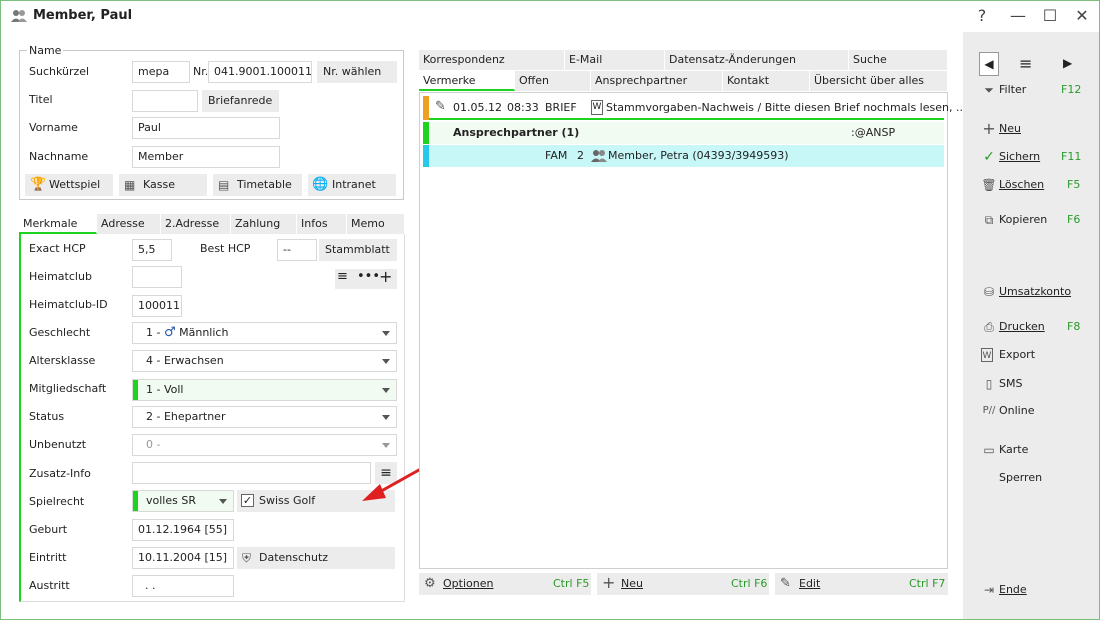 Image resolution: width=1100 pixels, height=620 pixels. Describe the element at coordinates (766, 81) in the screenshot. I see `tab-kontakt: Kontakt` at that location.